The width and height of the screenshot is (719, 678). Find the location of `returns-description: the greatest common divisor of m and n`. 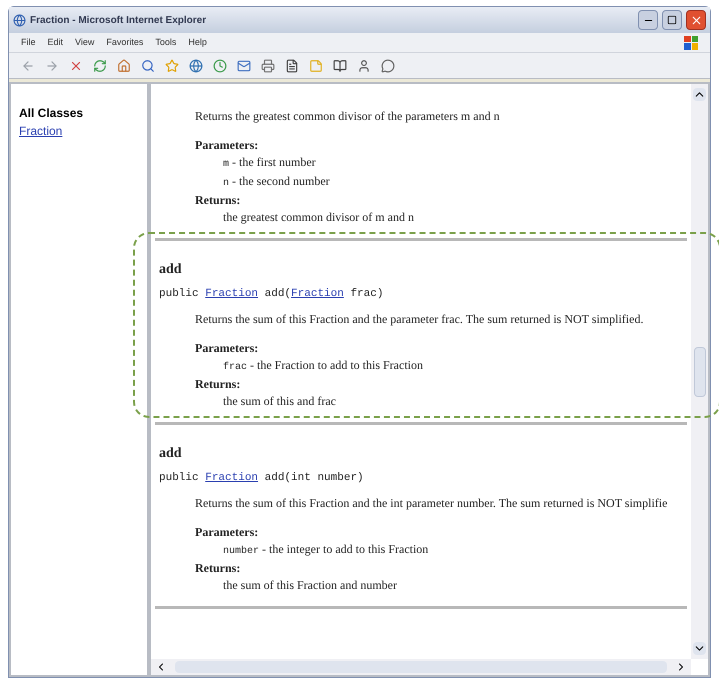

returns-description: the greatest common divisor of m and n is located at coordinates (318, 217).